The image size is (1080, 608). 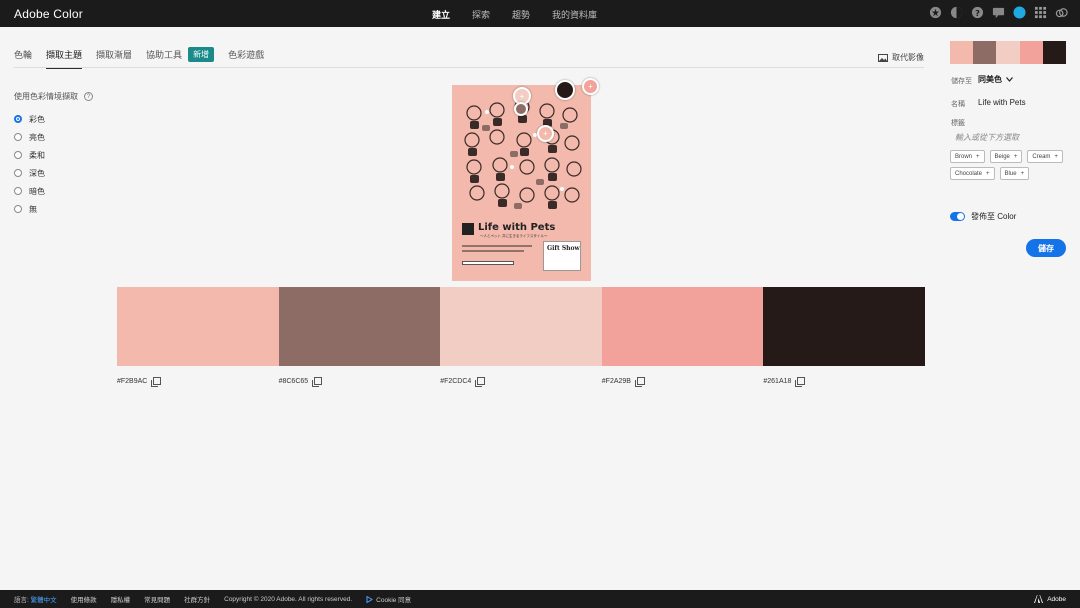 I want to click on nav-trends: 趨勢, so click(x=521, y=14).